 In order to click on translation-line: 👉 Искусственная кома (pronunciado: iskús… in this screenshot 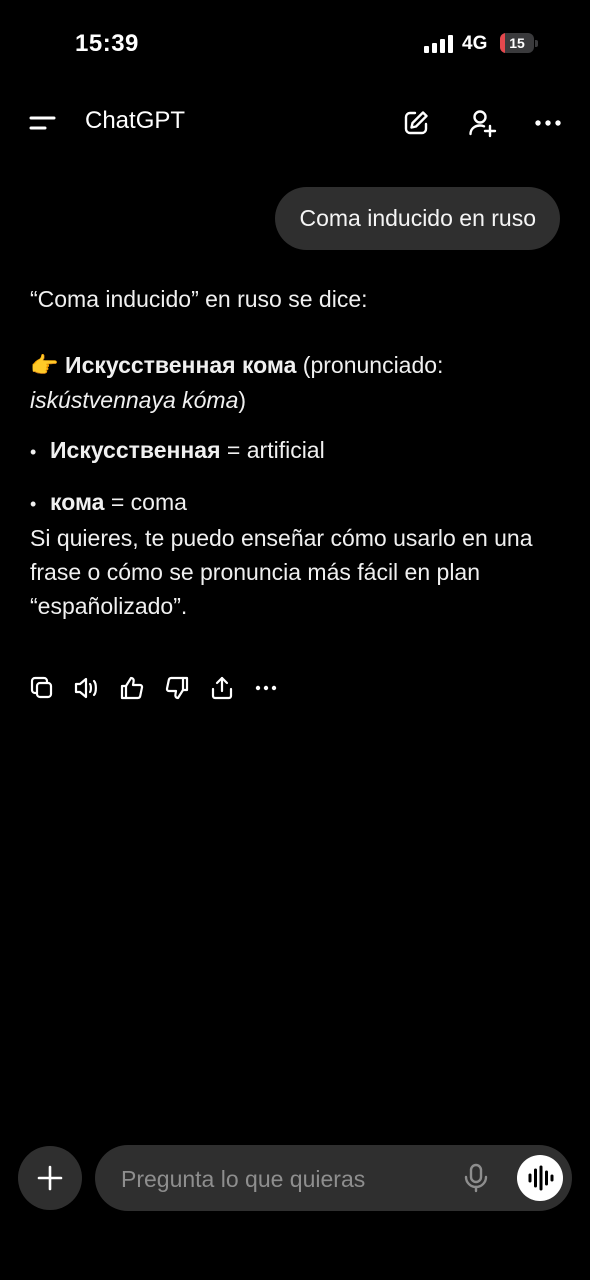, I will do `click(297, 382)`.